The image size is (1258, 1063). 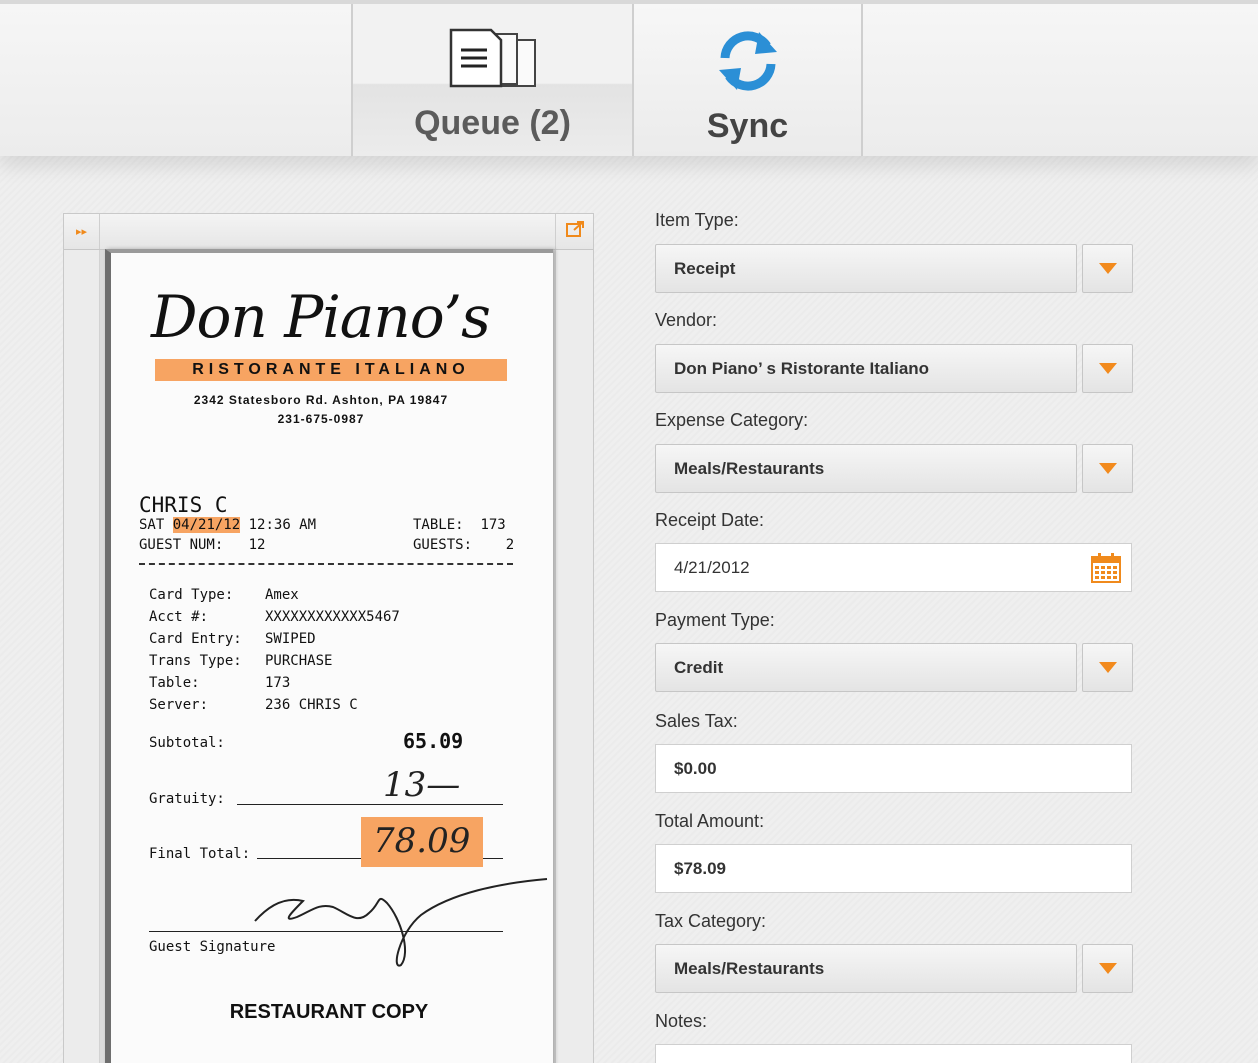 I want to click on receipt-table-line: TABLE: 173, so click(x=459, y=525).